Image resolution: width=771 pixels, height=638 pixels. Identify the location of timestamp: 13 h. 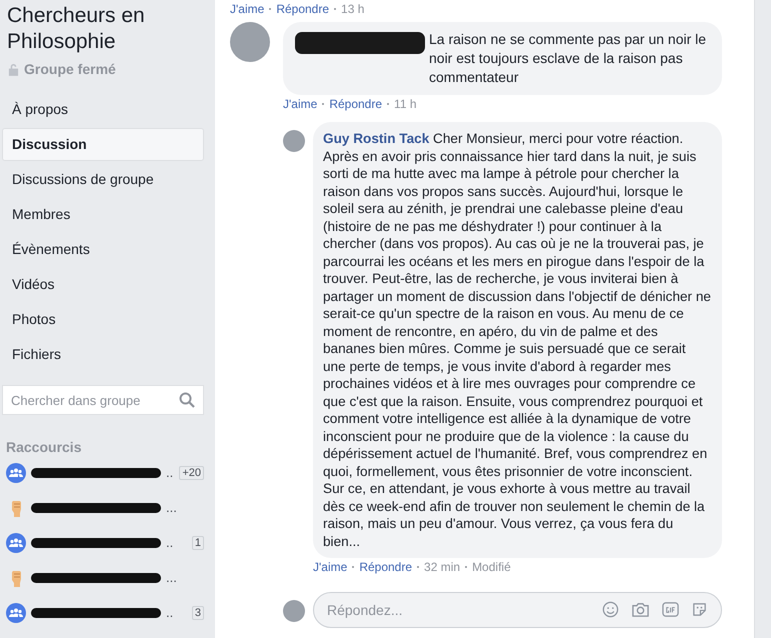
(352, 9).